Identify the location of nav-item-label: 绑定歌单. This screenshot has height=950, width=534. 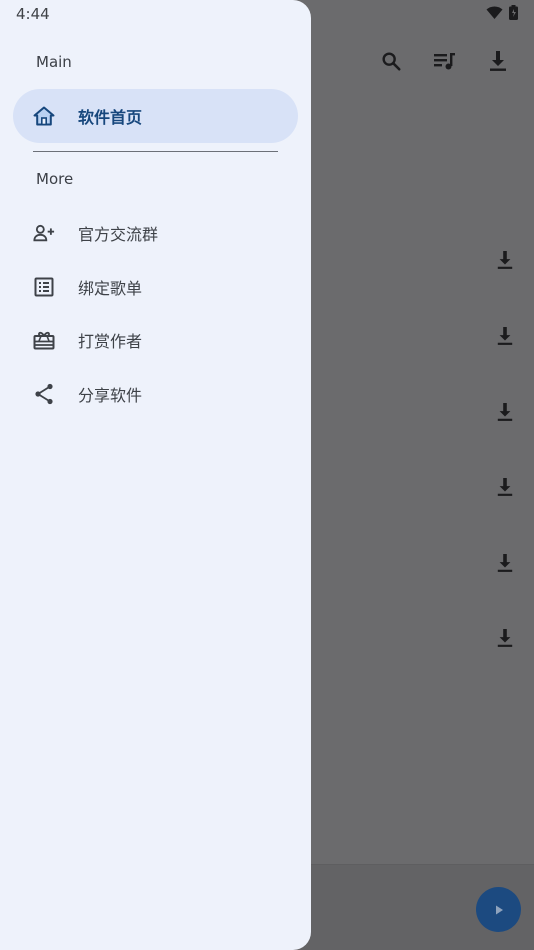
(110, 288).